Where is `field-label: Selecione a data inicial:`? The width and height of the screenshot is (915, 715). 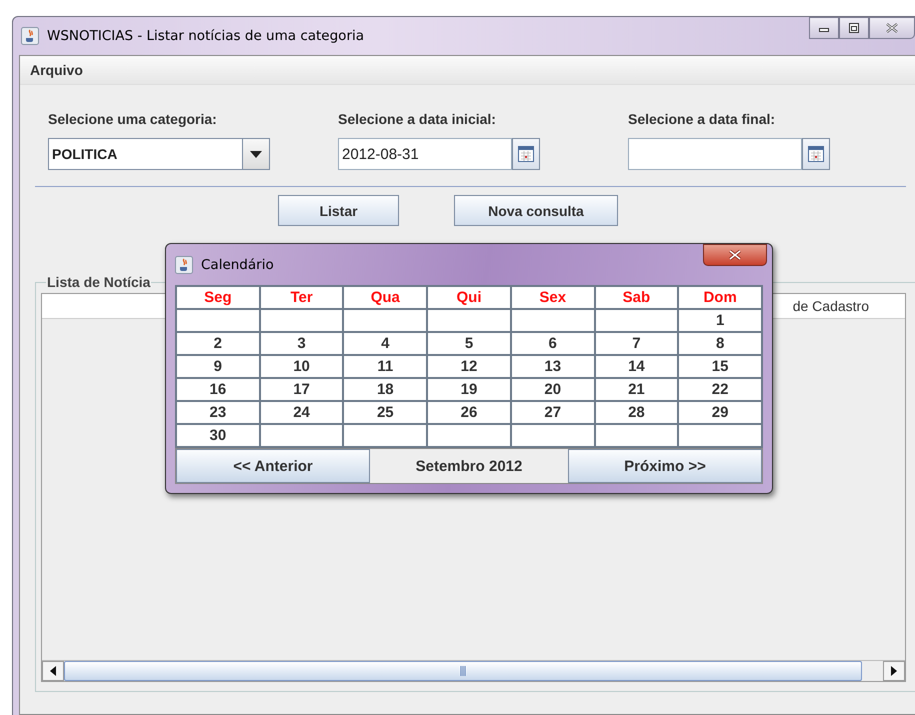 field-label: Selecione a data inicial: is located at coordinates (417, 119).